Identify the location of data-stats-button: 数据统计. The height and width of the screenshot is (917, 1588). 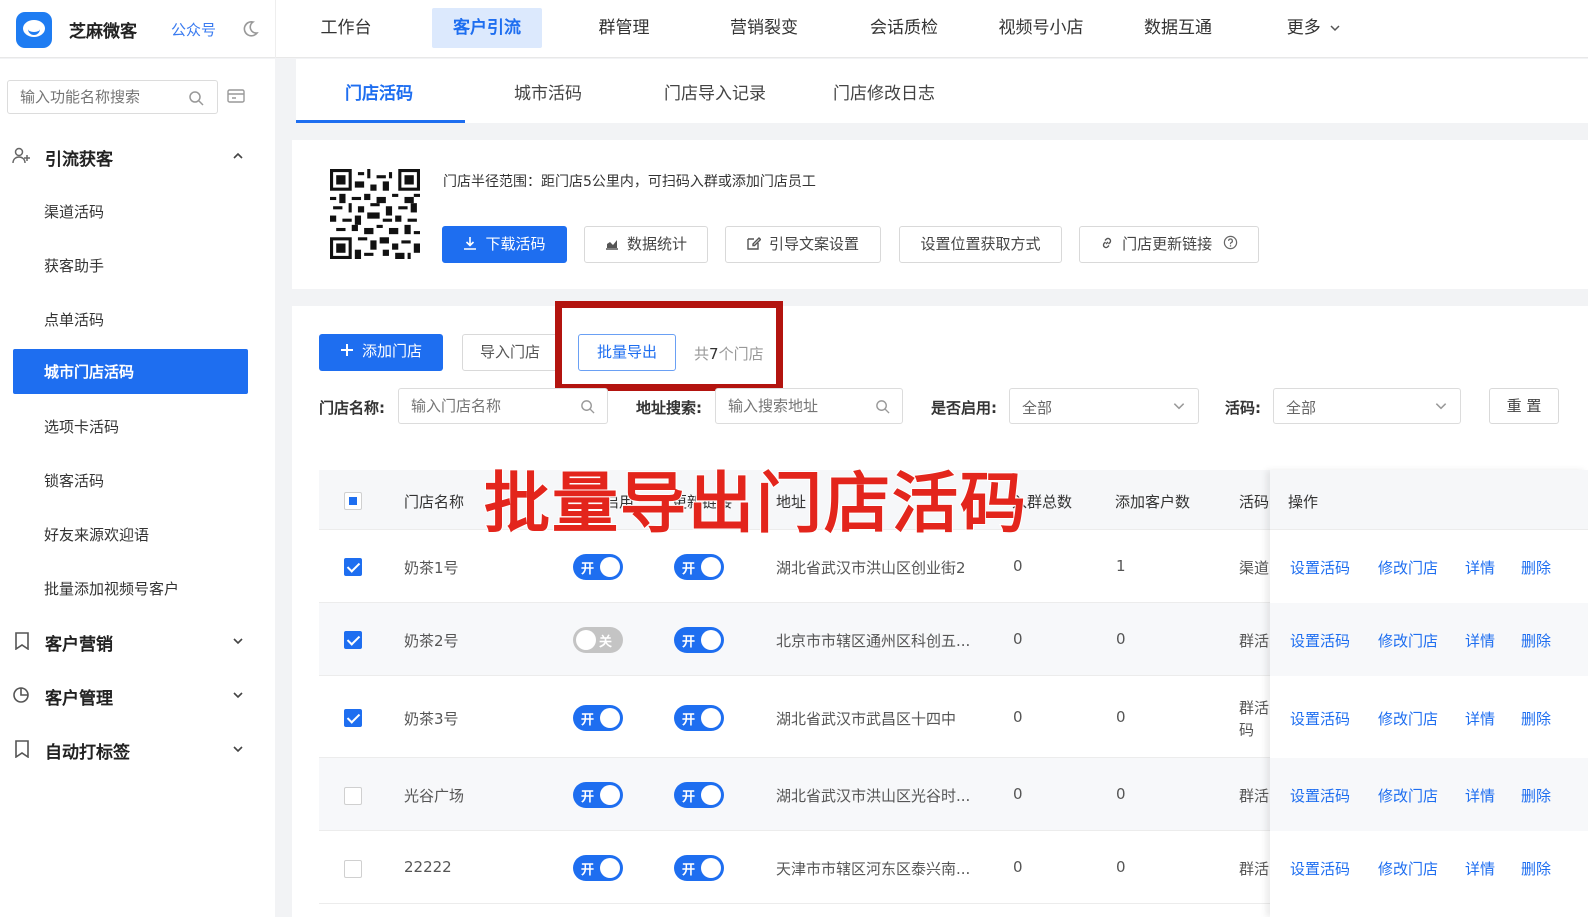
(646, 244).